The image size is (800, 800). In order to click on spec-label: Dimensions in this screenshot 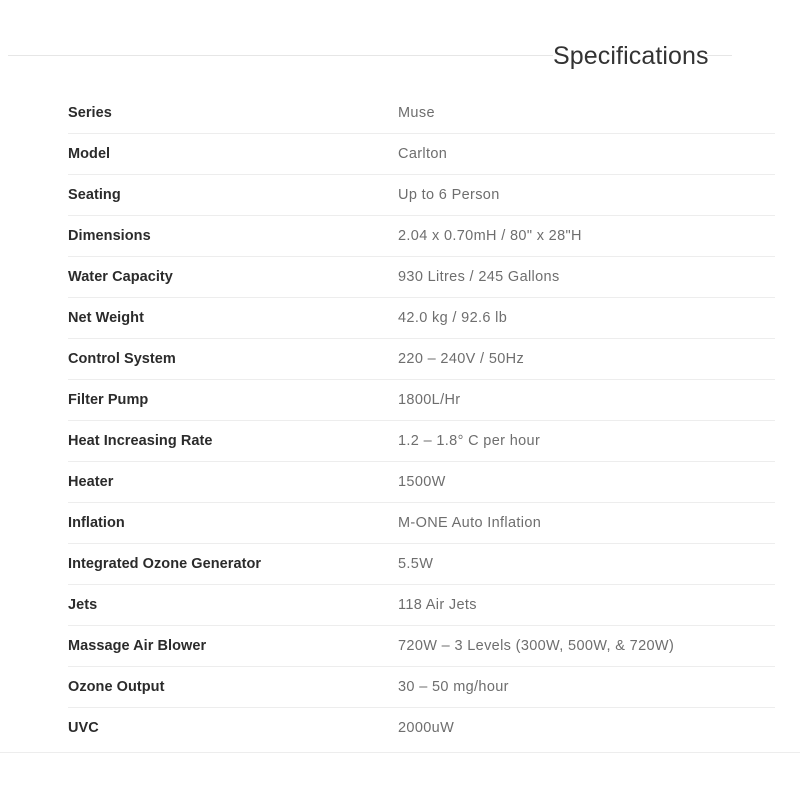, I will do `click(109, 236)`.